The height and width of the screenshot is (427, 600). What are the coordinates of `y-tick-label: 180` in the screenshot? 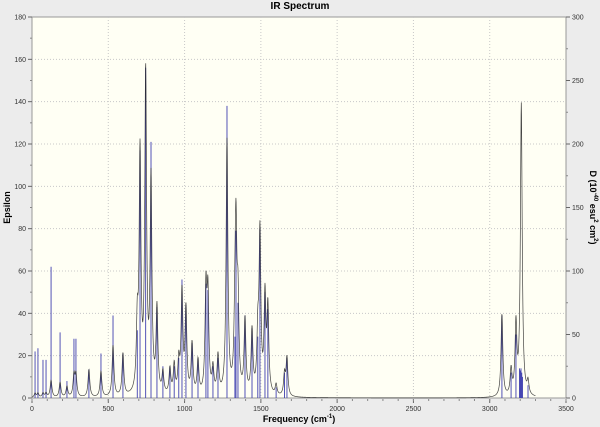 It's located at (20, 18).